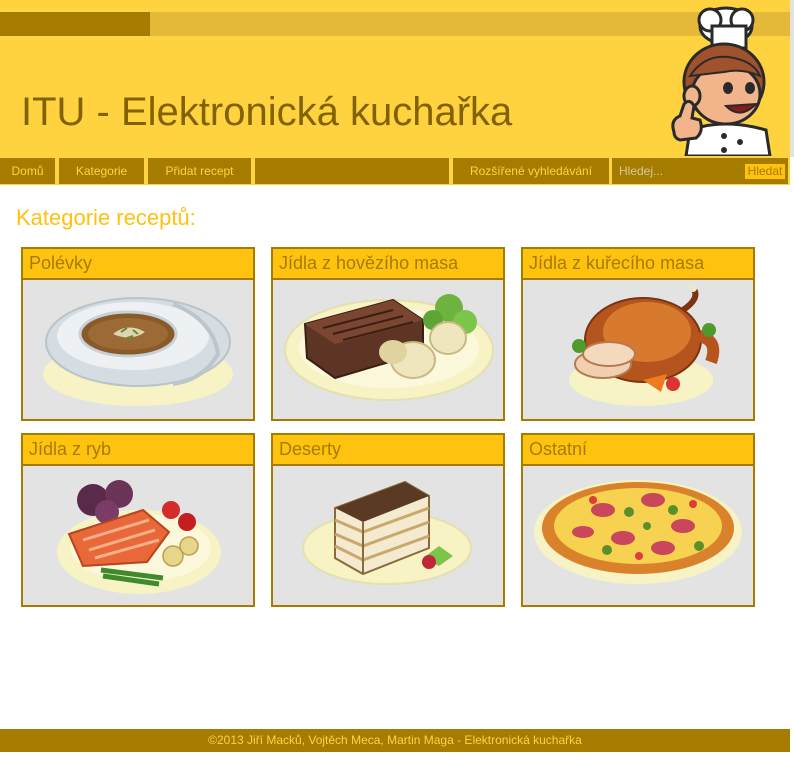 Image resolution: width=794 pixels, height=764 pixels. Describe the element at coordinates (27, 171) in the screenshot. I see `nav-home: Domů` at that location.